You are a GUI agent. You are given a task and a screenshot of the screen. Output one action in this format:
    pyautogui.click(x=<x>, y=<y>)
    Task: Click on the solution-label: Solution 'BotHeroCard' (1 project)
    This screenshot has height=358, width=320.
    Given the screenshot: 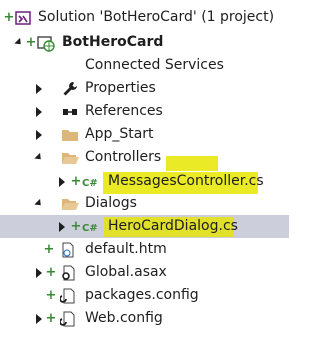 What is the action you would take?
    pyautogui.click(x=156, y=17)
    